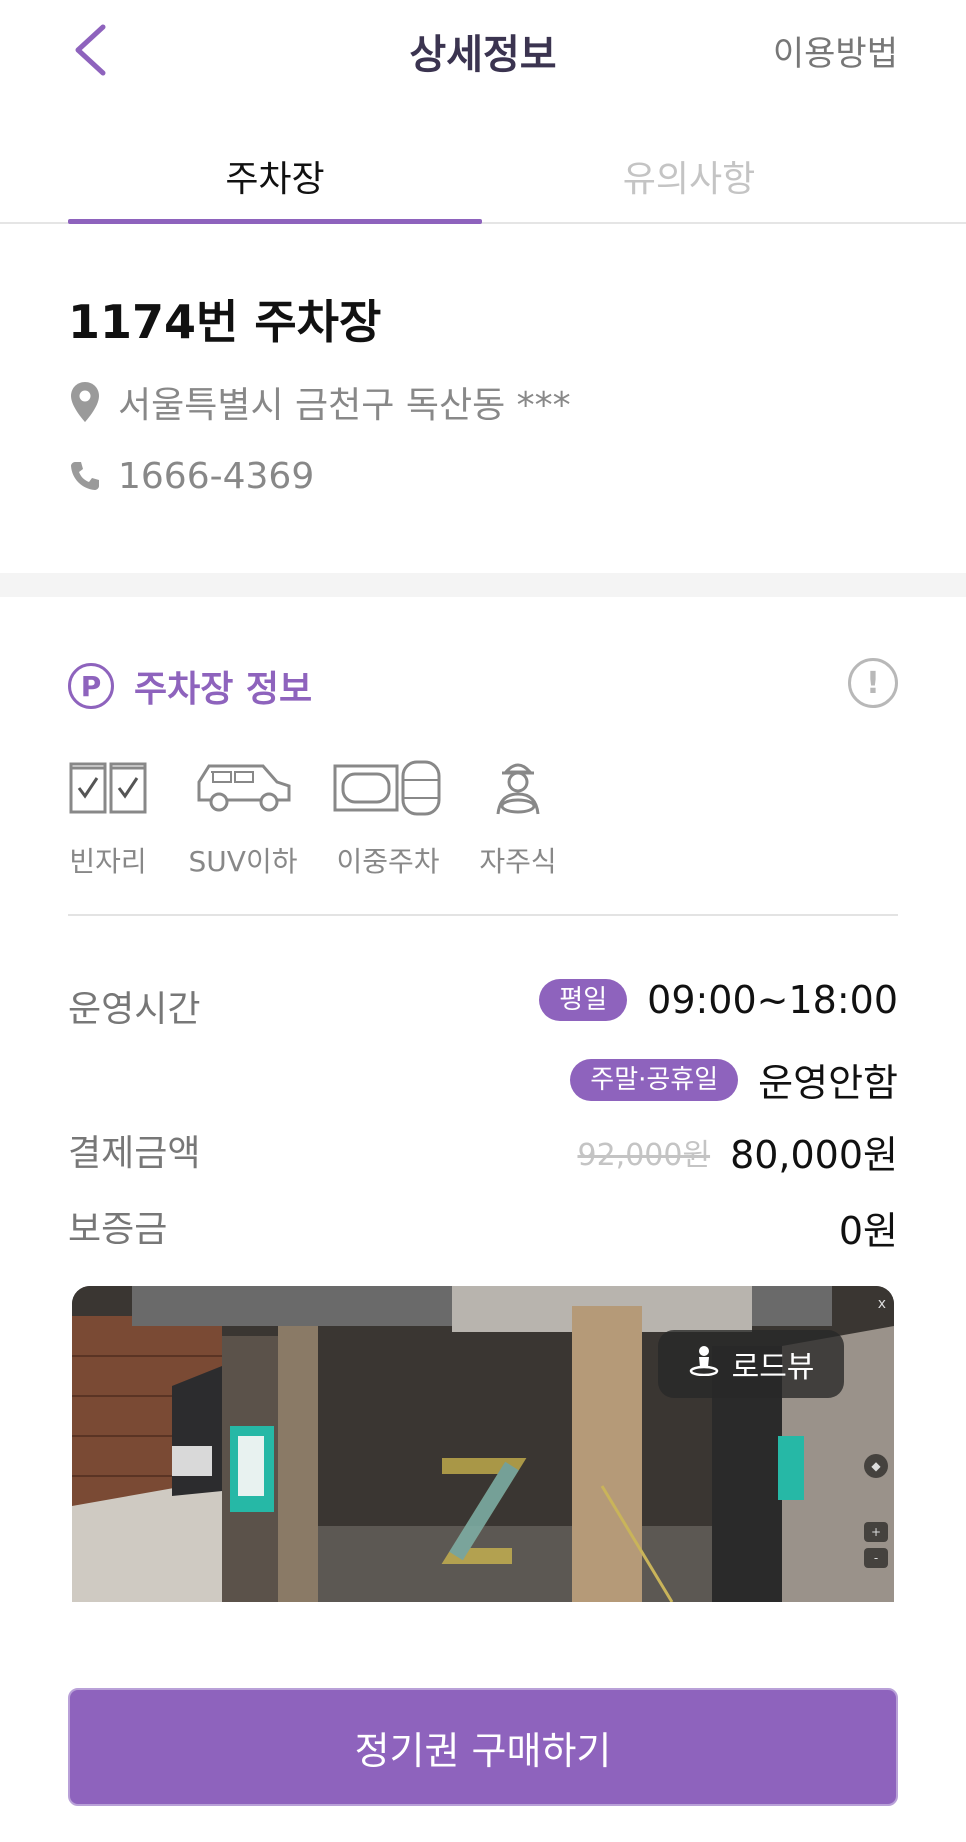  I want to click on original-price: 92,000원, so click(644, 1155).